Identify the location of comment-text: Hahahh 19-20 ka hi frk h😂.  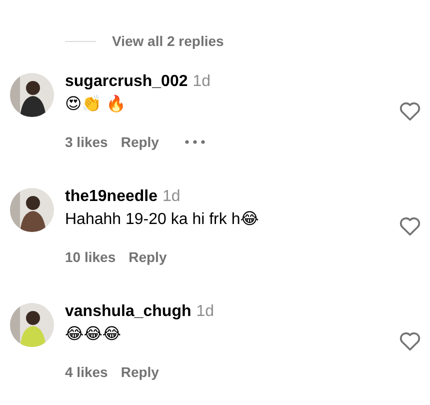
(162, 219).